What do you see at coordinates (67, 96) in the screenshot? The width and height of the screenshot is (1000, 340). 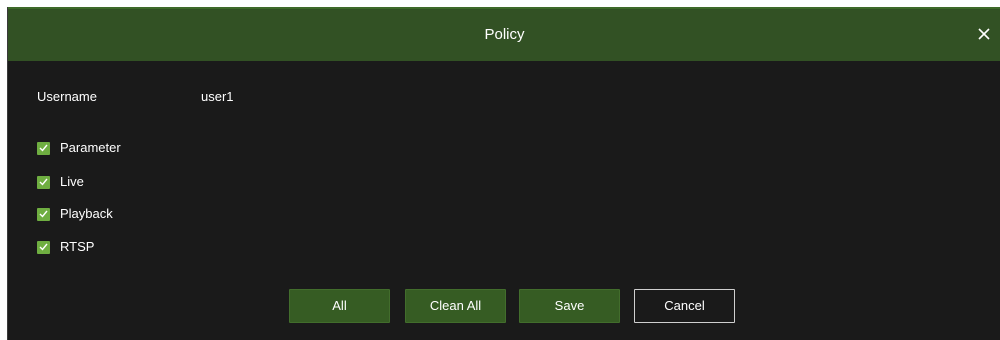 I see `username-label: Username` at bounding box center [67, 96].